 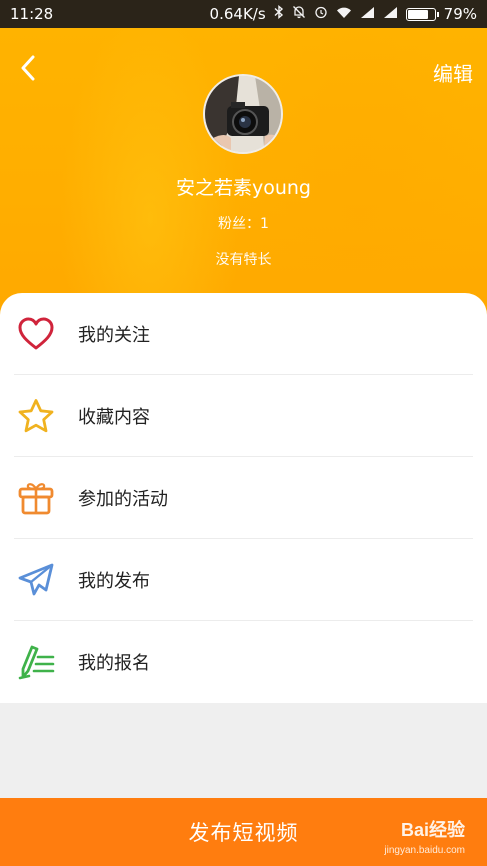 I want to click on paper-plane-icon, so click(x=36, y=580).